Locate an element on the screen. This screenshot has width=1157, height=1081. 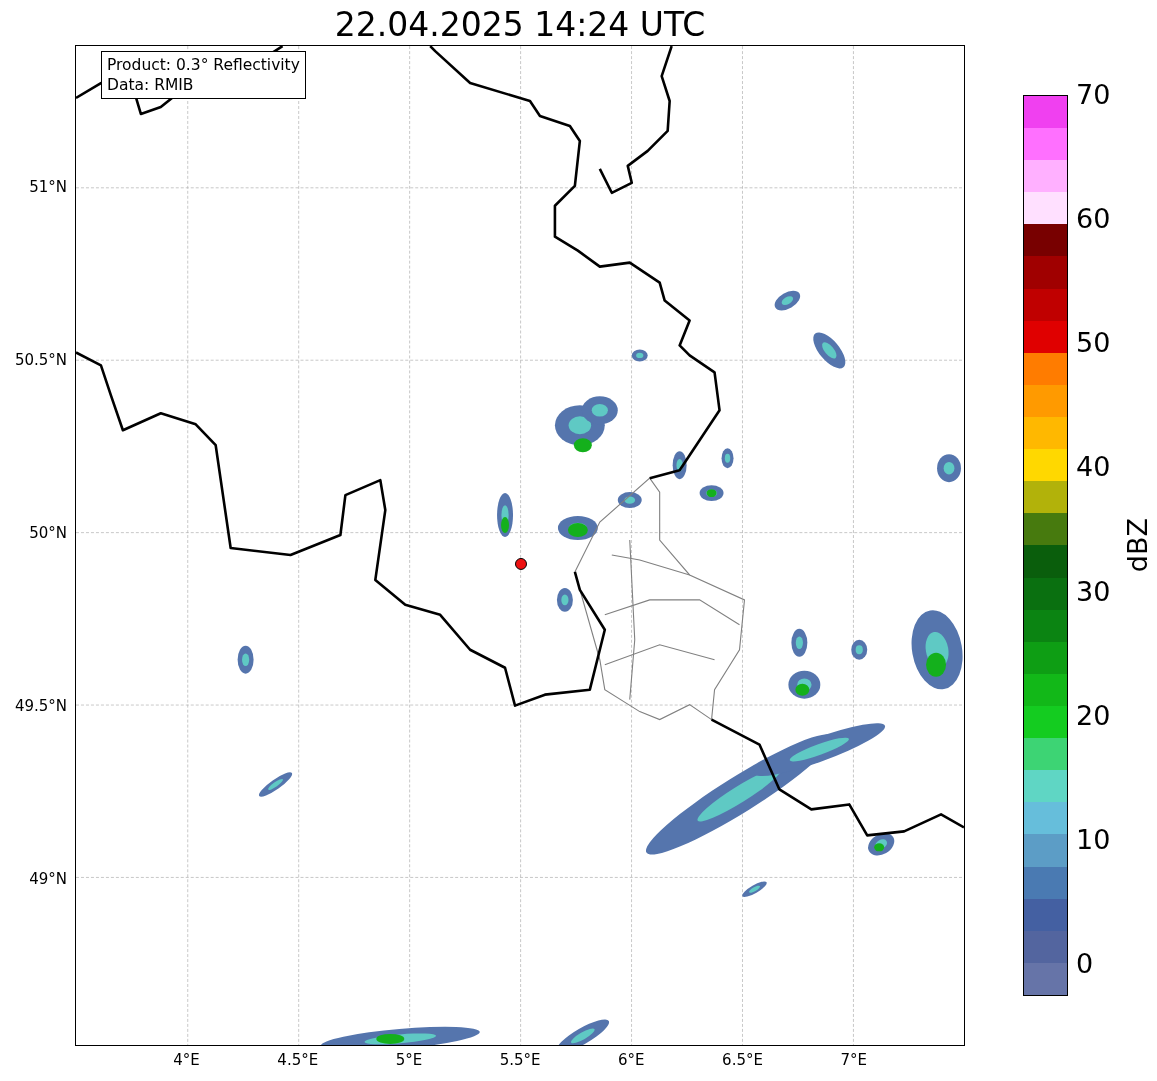
colorbar-tick-label: 70 is located at coordinates (1093, 94).